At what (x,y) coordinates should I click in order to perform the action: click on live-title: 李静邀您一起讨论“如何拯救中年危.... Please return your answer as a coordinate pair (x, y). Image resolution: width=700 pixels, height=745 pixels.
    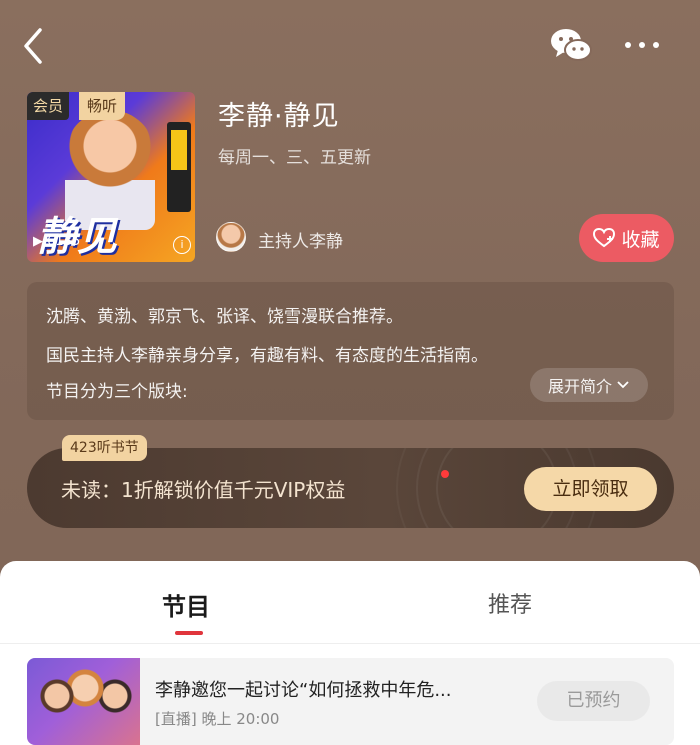
    Looking at the image, I should click on (303, 690).